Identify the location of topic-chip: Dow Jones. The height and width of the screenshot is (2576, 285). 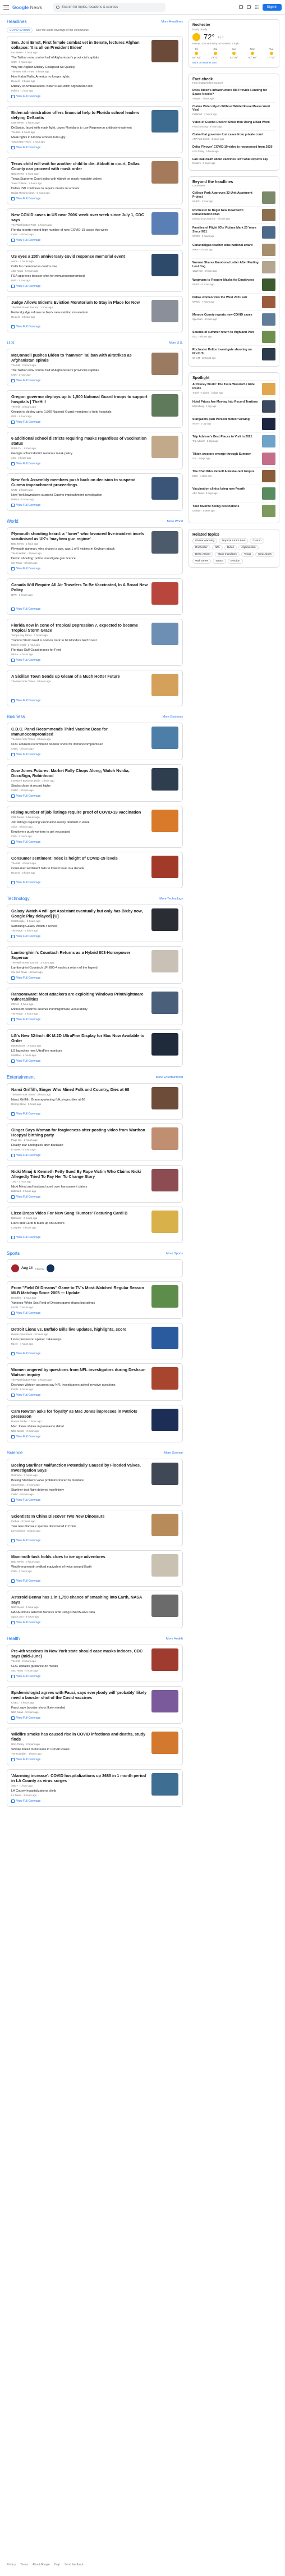
(265, 555).